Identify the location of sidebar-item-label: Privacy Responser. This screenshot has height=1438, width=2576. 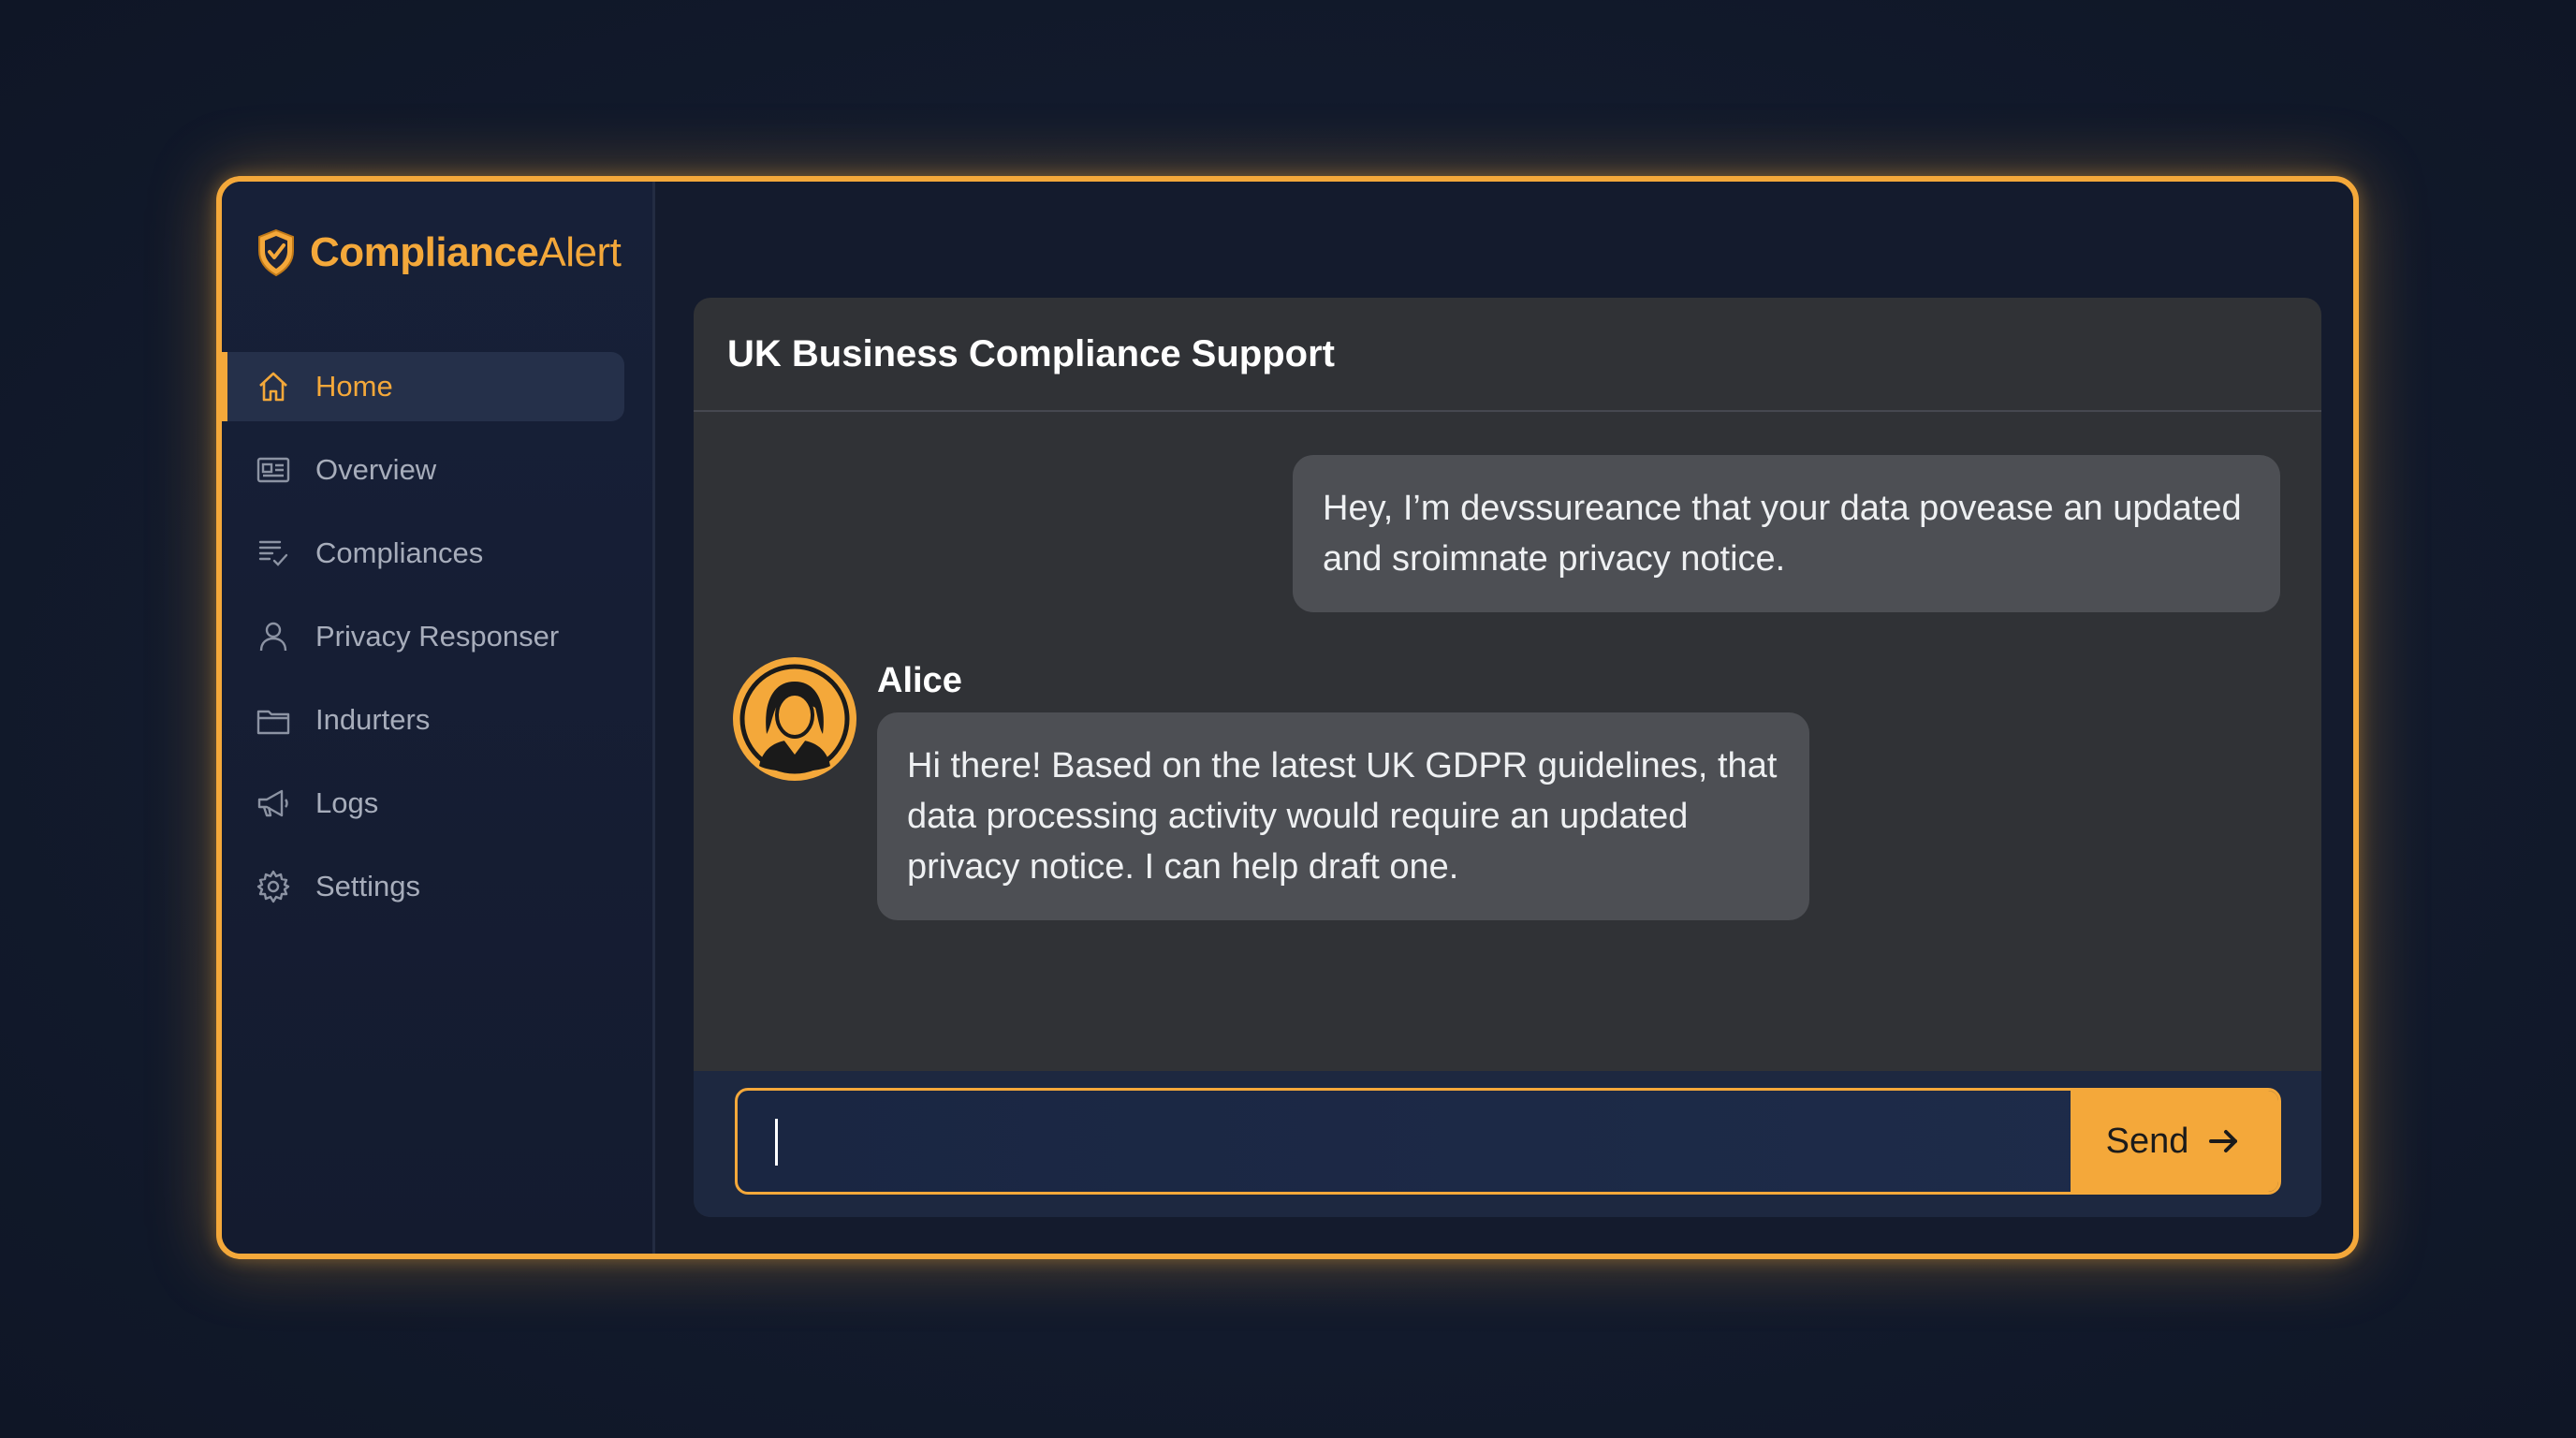
(438, 636).